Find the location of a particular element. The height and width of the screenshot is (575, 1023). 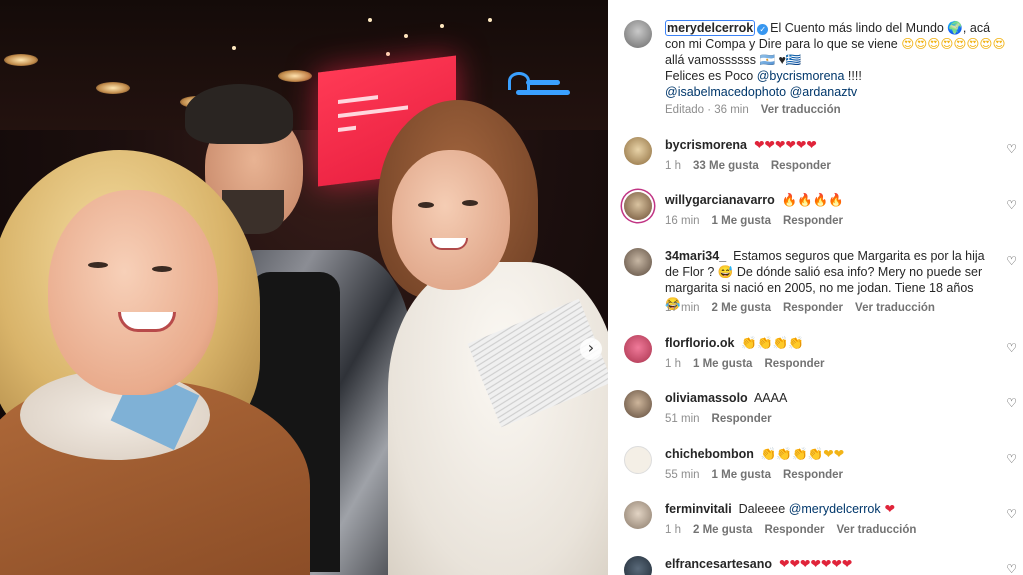

comment-meta: 1 h 1 Me gusta Responder is located at coordinates (751, 364).